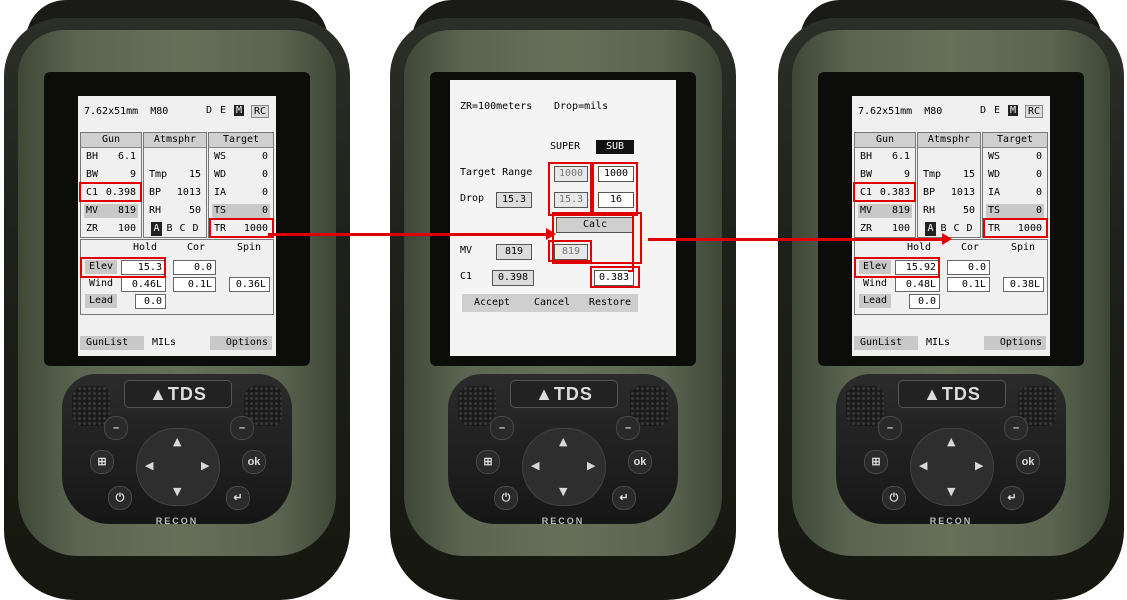 The height and width of the screenshot is (600, 1127). I want to click on lead-hold: 0.0, so click(924, 301).